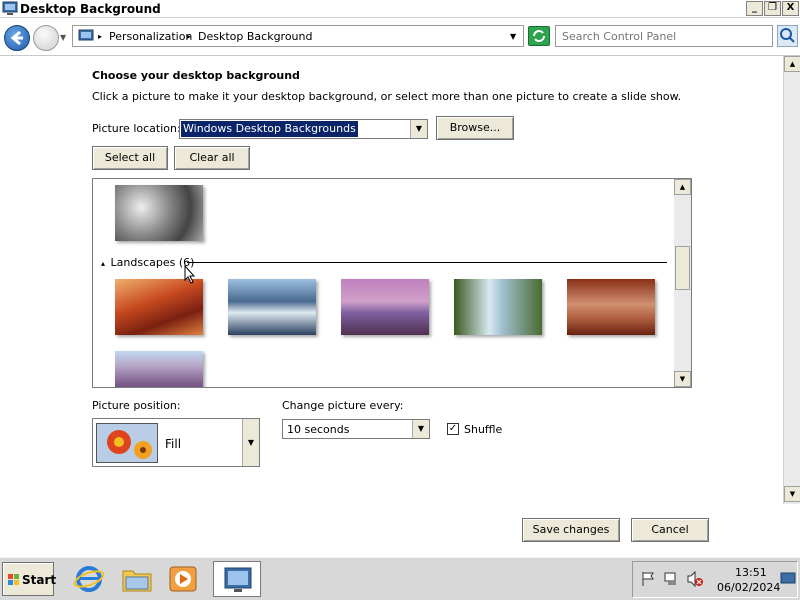 The width and height of the screenshot is (800, 600). I want to click on position-preview-image, so click(127, 443).